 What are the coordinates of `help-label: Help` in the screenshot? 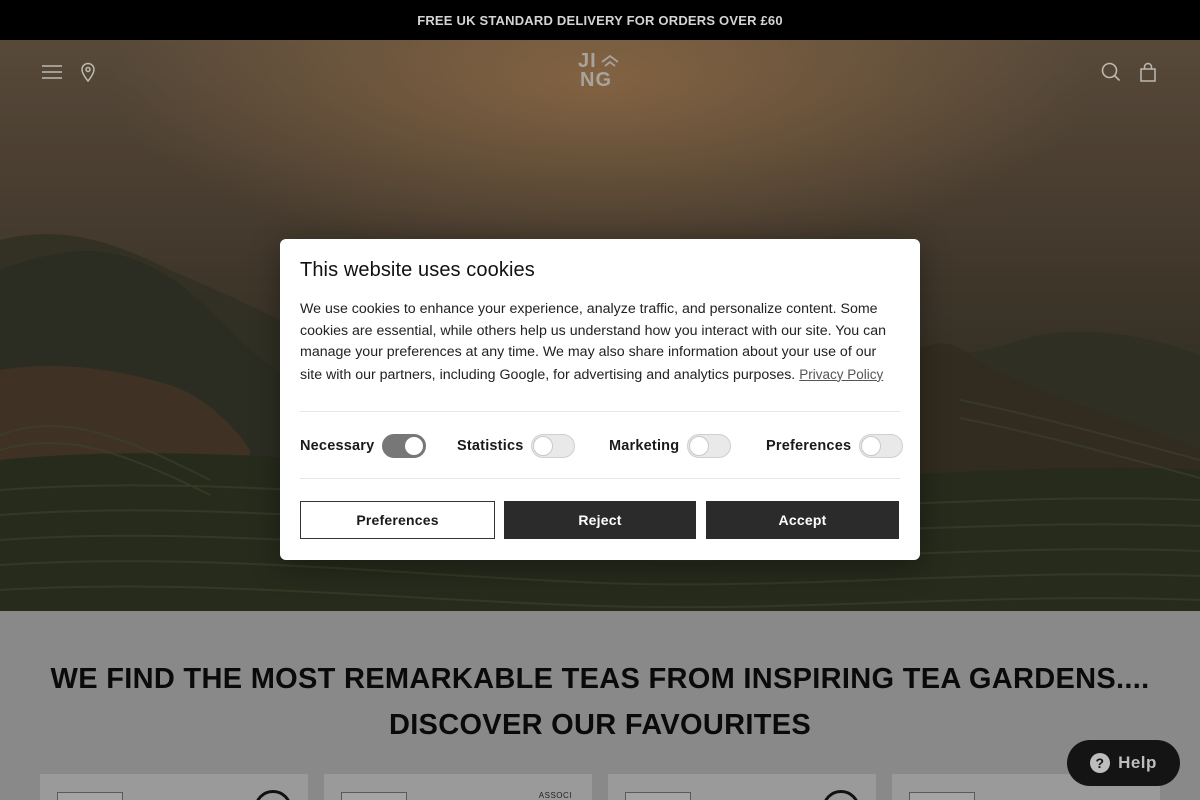 It's located at (1137, 762).